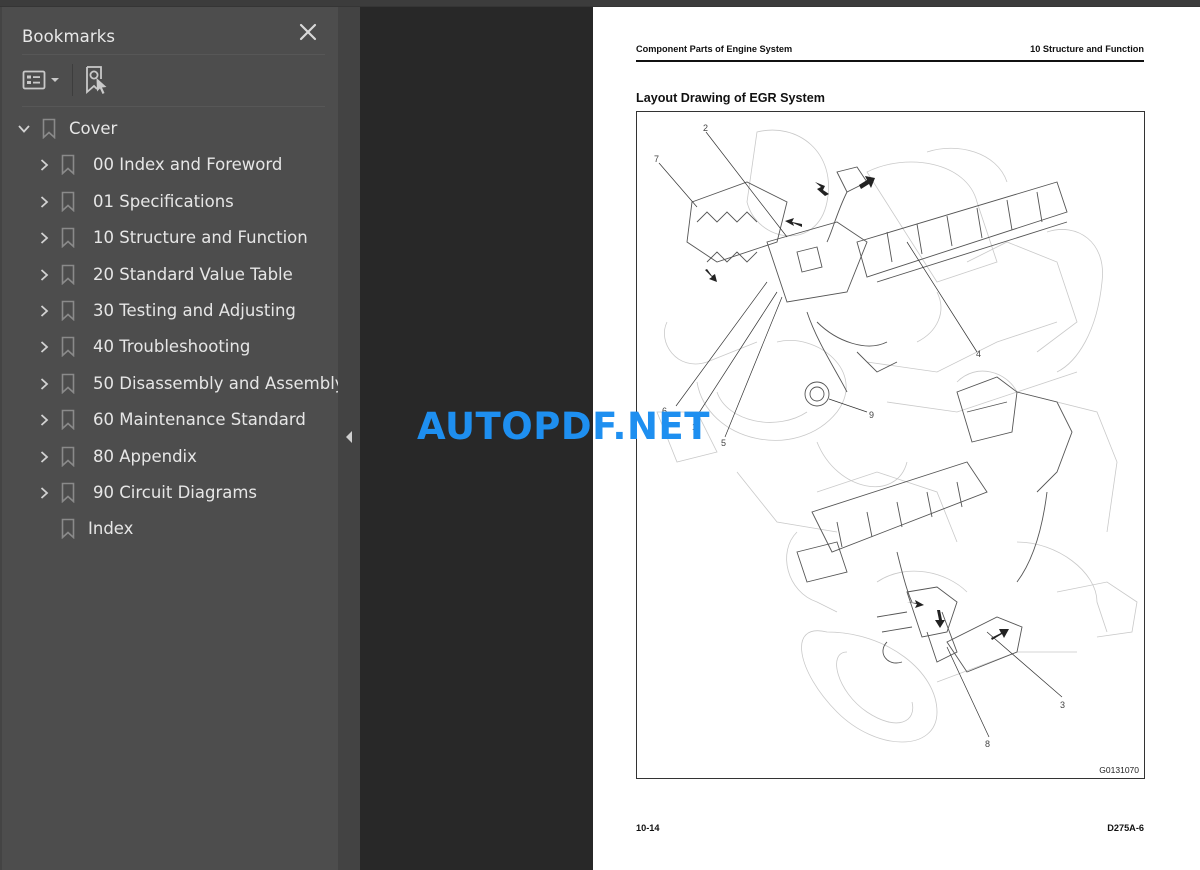 The image size is (1200, 870). What do you see at coordinates (1125, 828) in the screenshot?
I see `model-number: D275A-6` at bounding box center [1125, 828].